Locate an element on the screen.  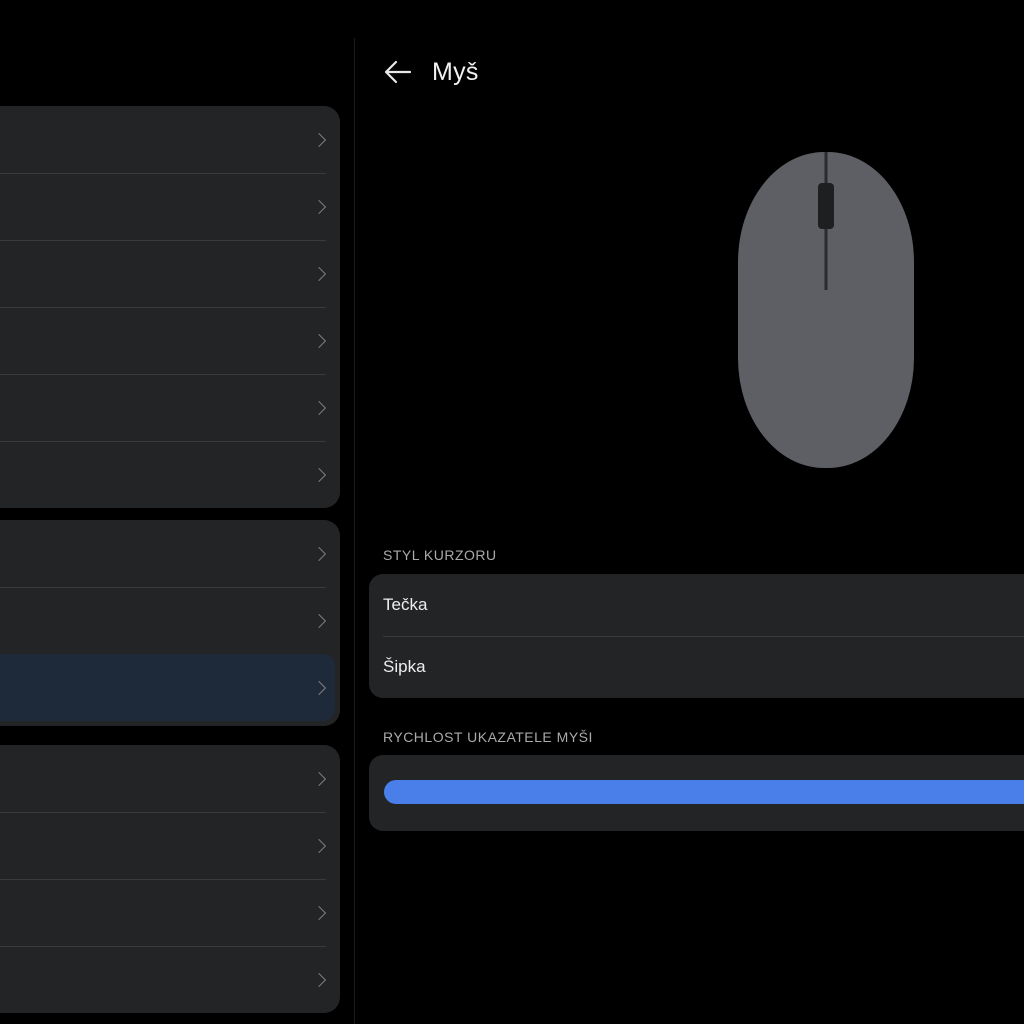
cursor-option-label: Šipka is located at coordinates (404, 666).